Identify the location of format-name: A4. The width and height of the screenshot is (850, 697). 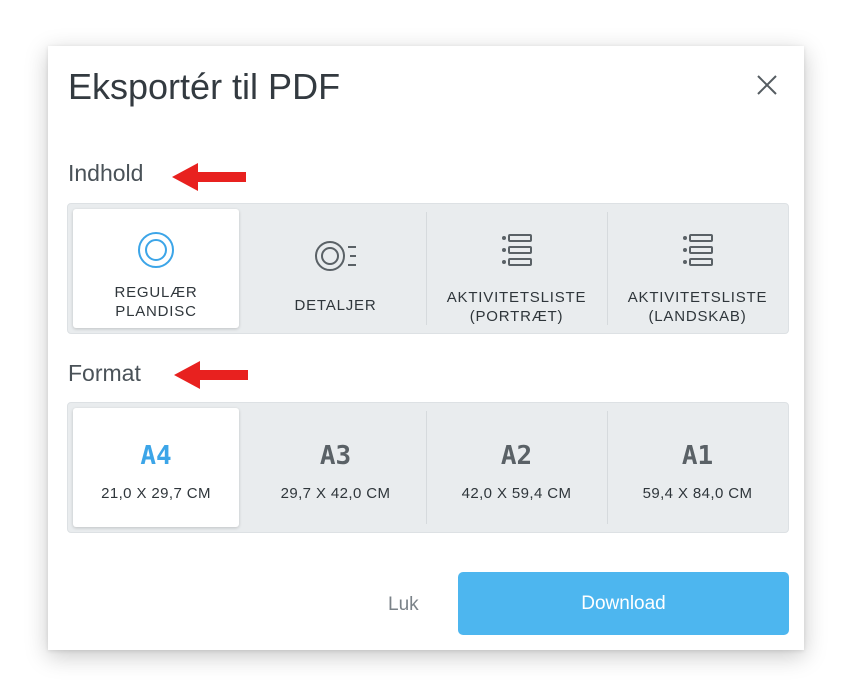
(156, 456).